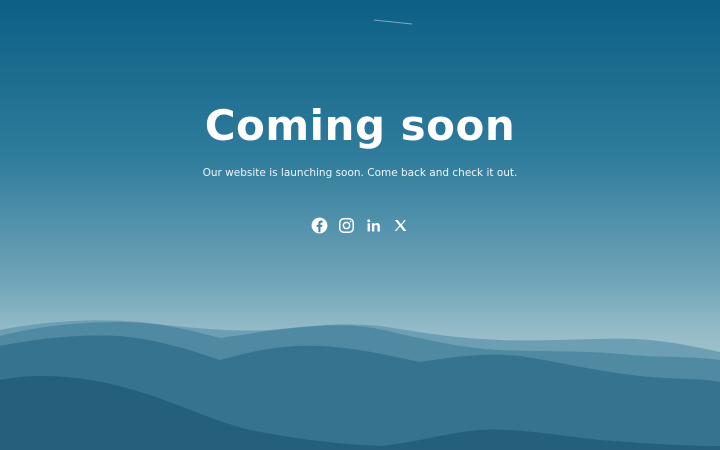 Image resolution: width=720 pixels, height=450 pixels. I want to click on x-link, so click(400, 225).